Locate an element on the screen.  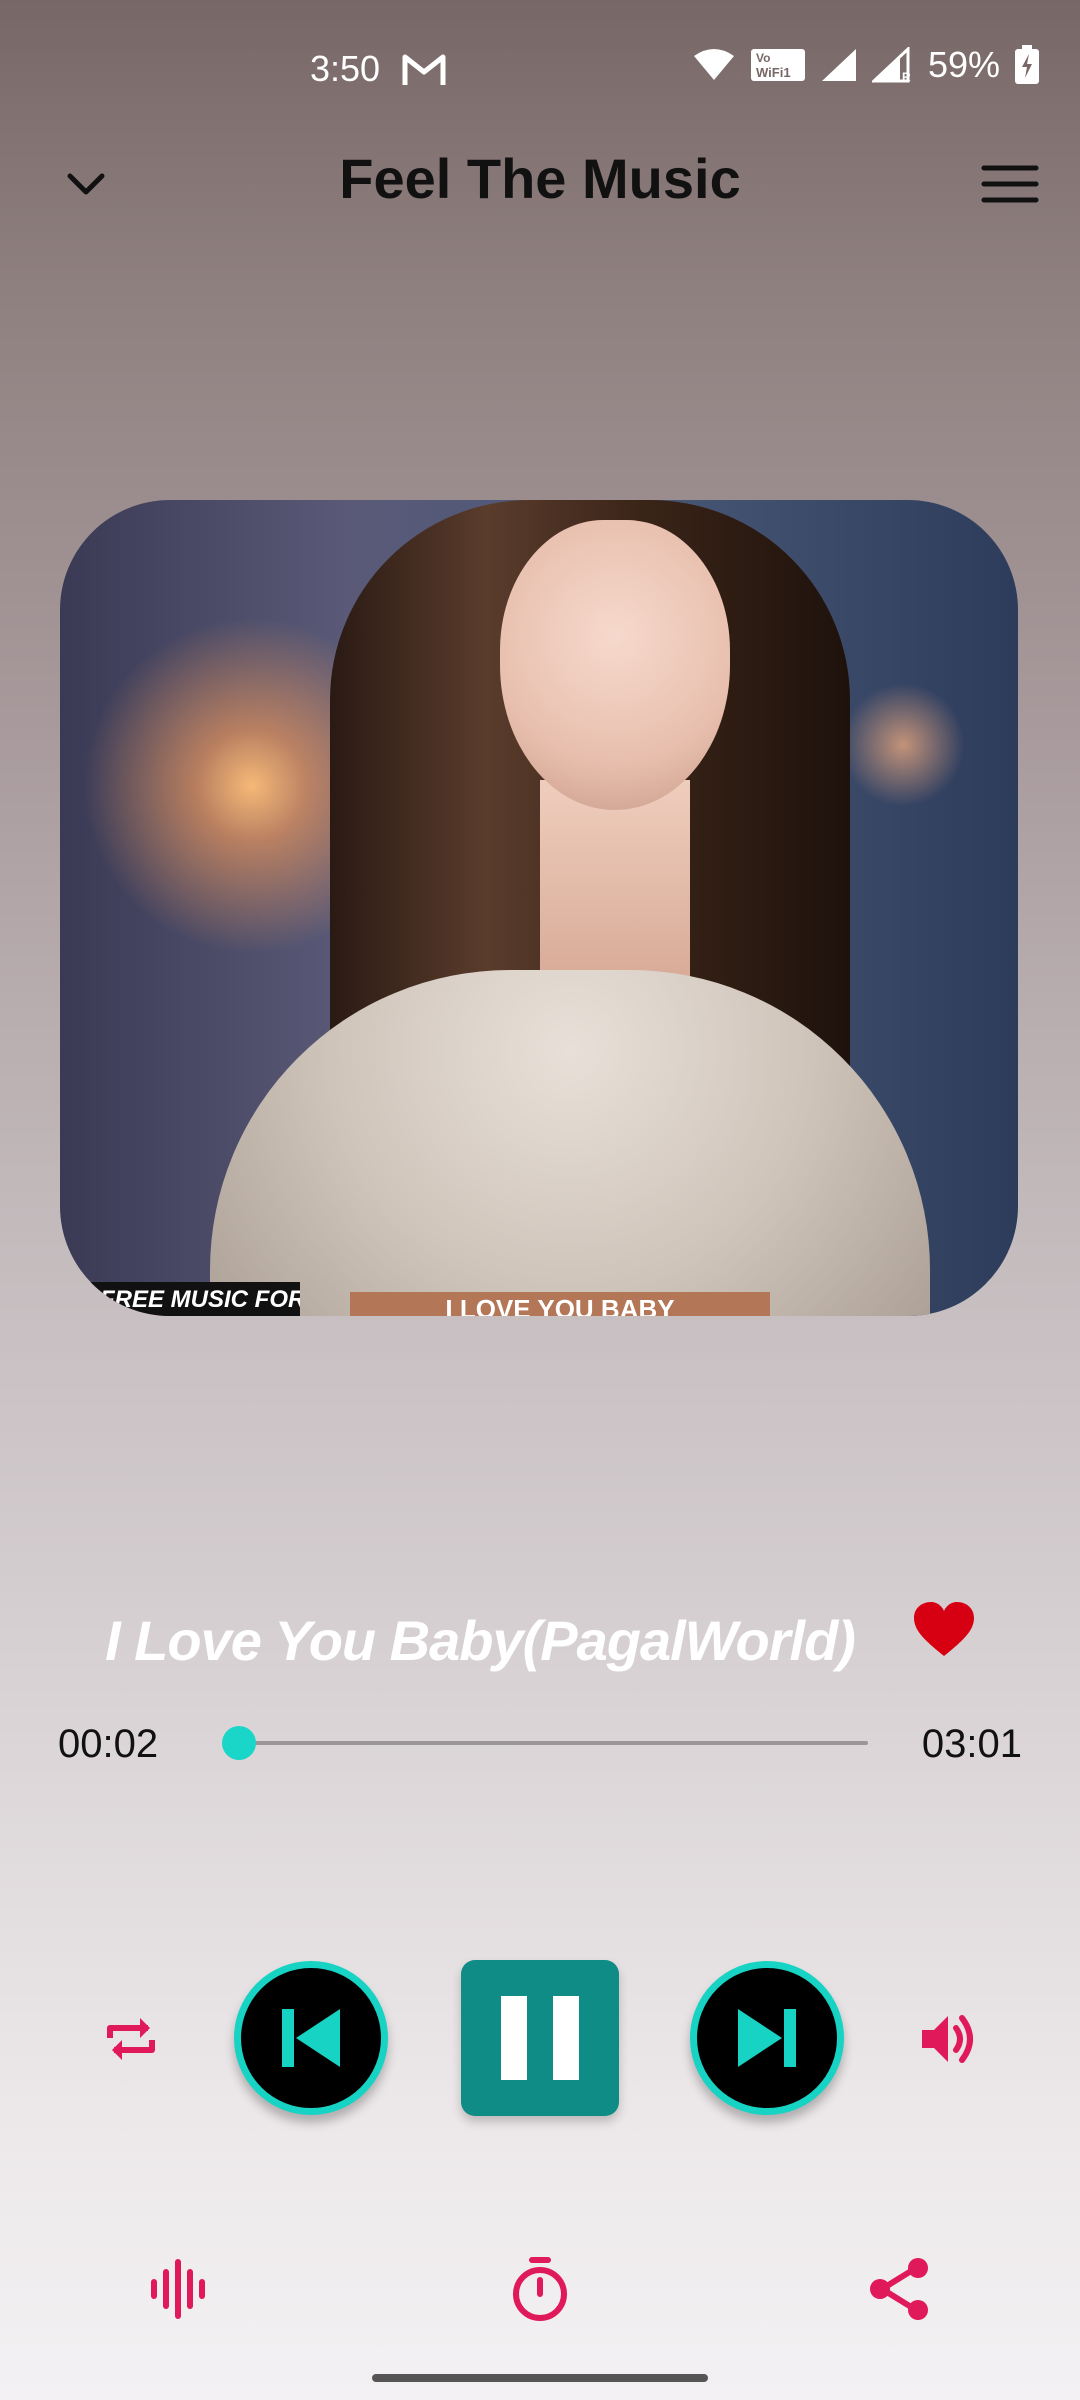
battery-charging-icon is located at coordinates (1027, 64).